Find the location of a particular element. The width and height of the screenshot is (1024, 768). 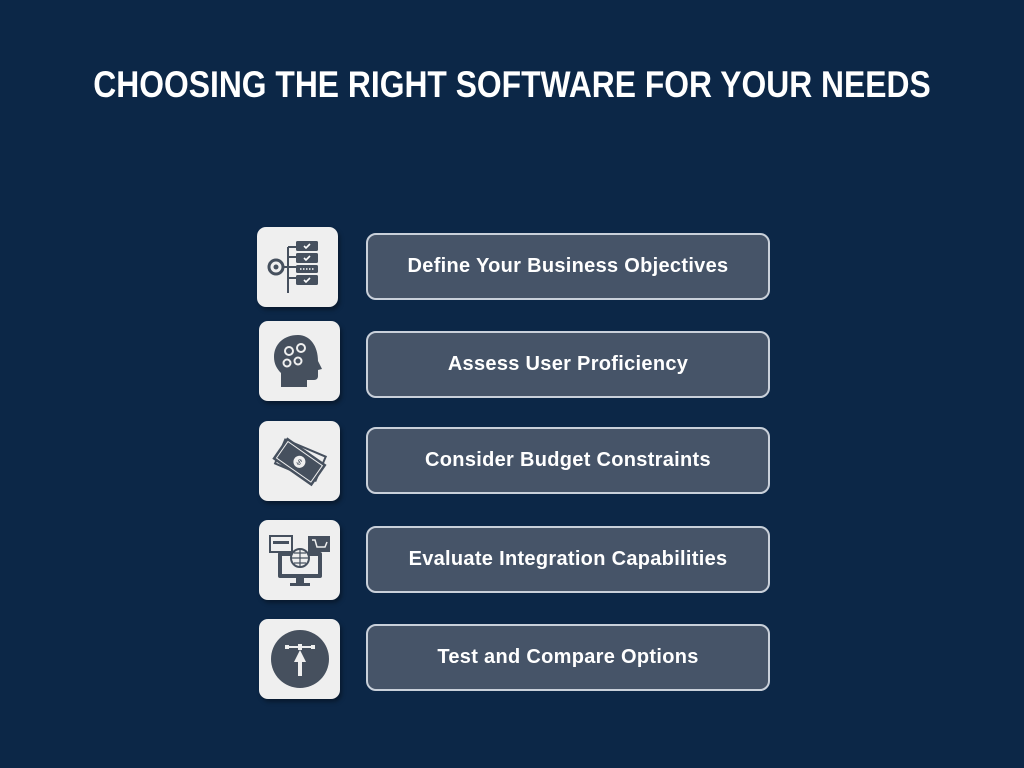

step-2-box: Assess User Proficiency is located at coordinates (568, 364).